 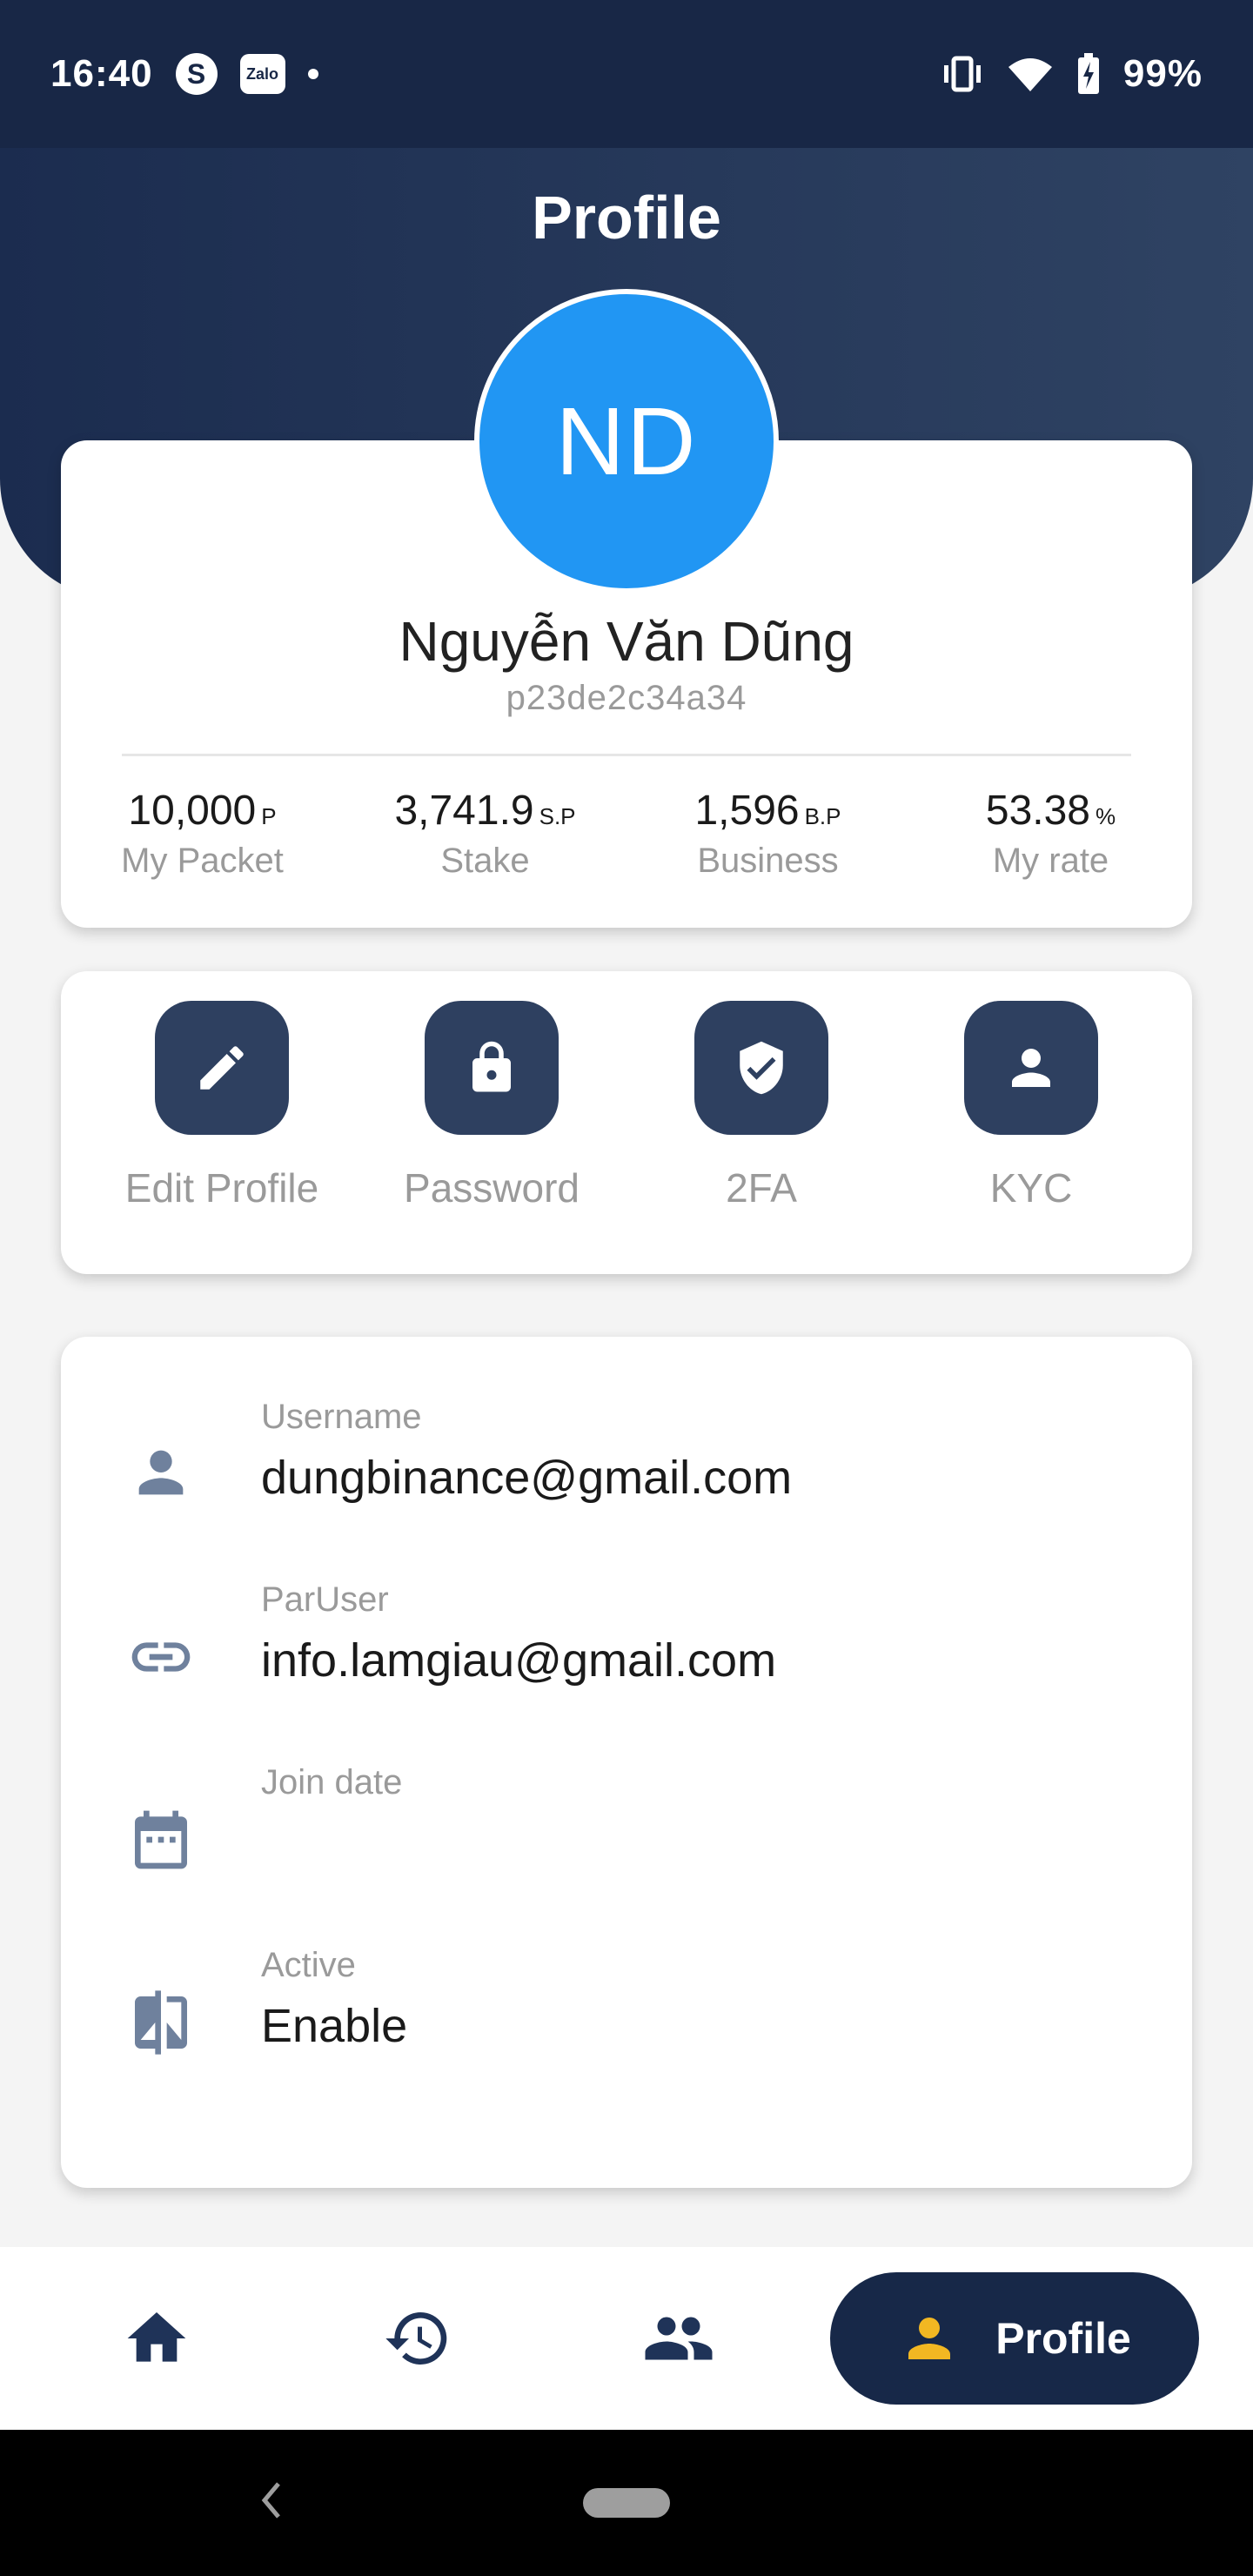 I want to click on stat-unit: P, so click(x=269, y=816).